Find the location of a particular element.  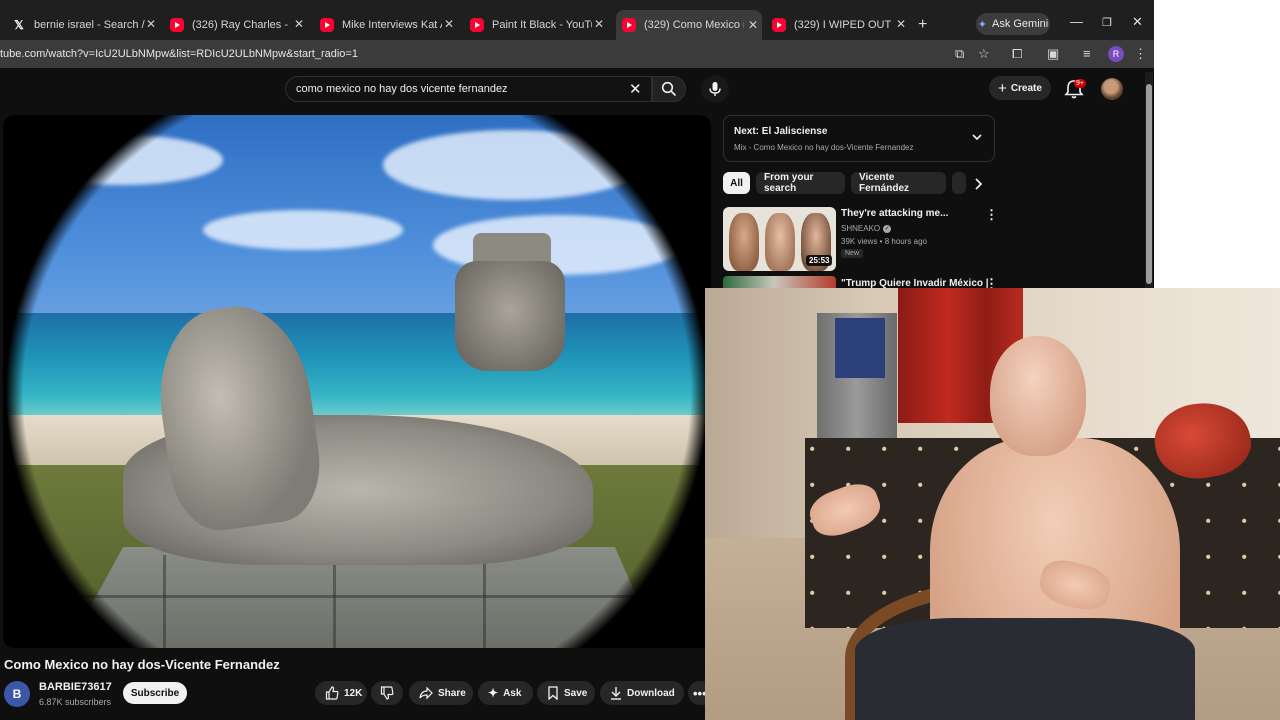

tab-como-mexico: (329) Como Mexico no hay d ✕ is located at coordinates (689, 25).